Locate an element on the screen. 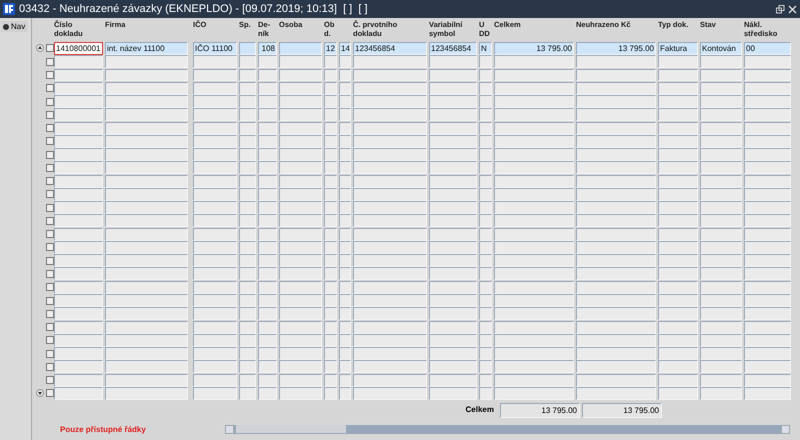 Image resolution: width=800 pixels, height=440 pixels. table-cell: 108 is located at coordinates (267, 48).